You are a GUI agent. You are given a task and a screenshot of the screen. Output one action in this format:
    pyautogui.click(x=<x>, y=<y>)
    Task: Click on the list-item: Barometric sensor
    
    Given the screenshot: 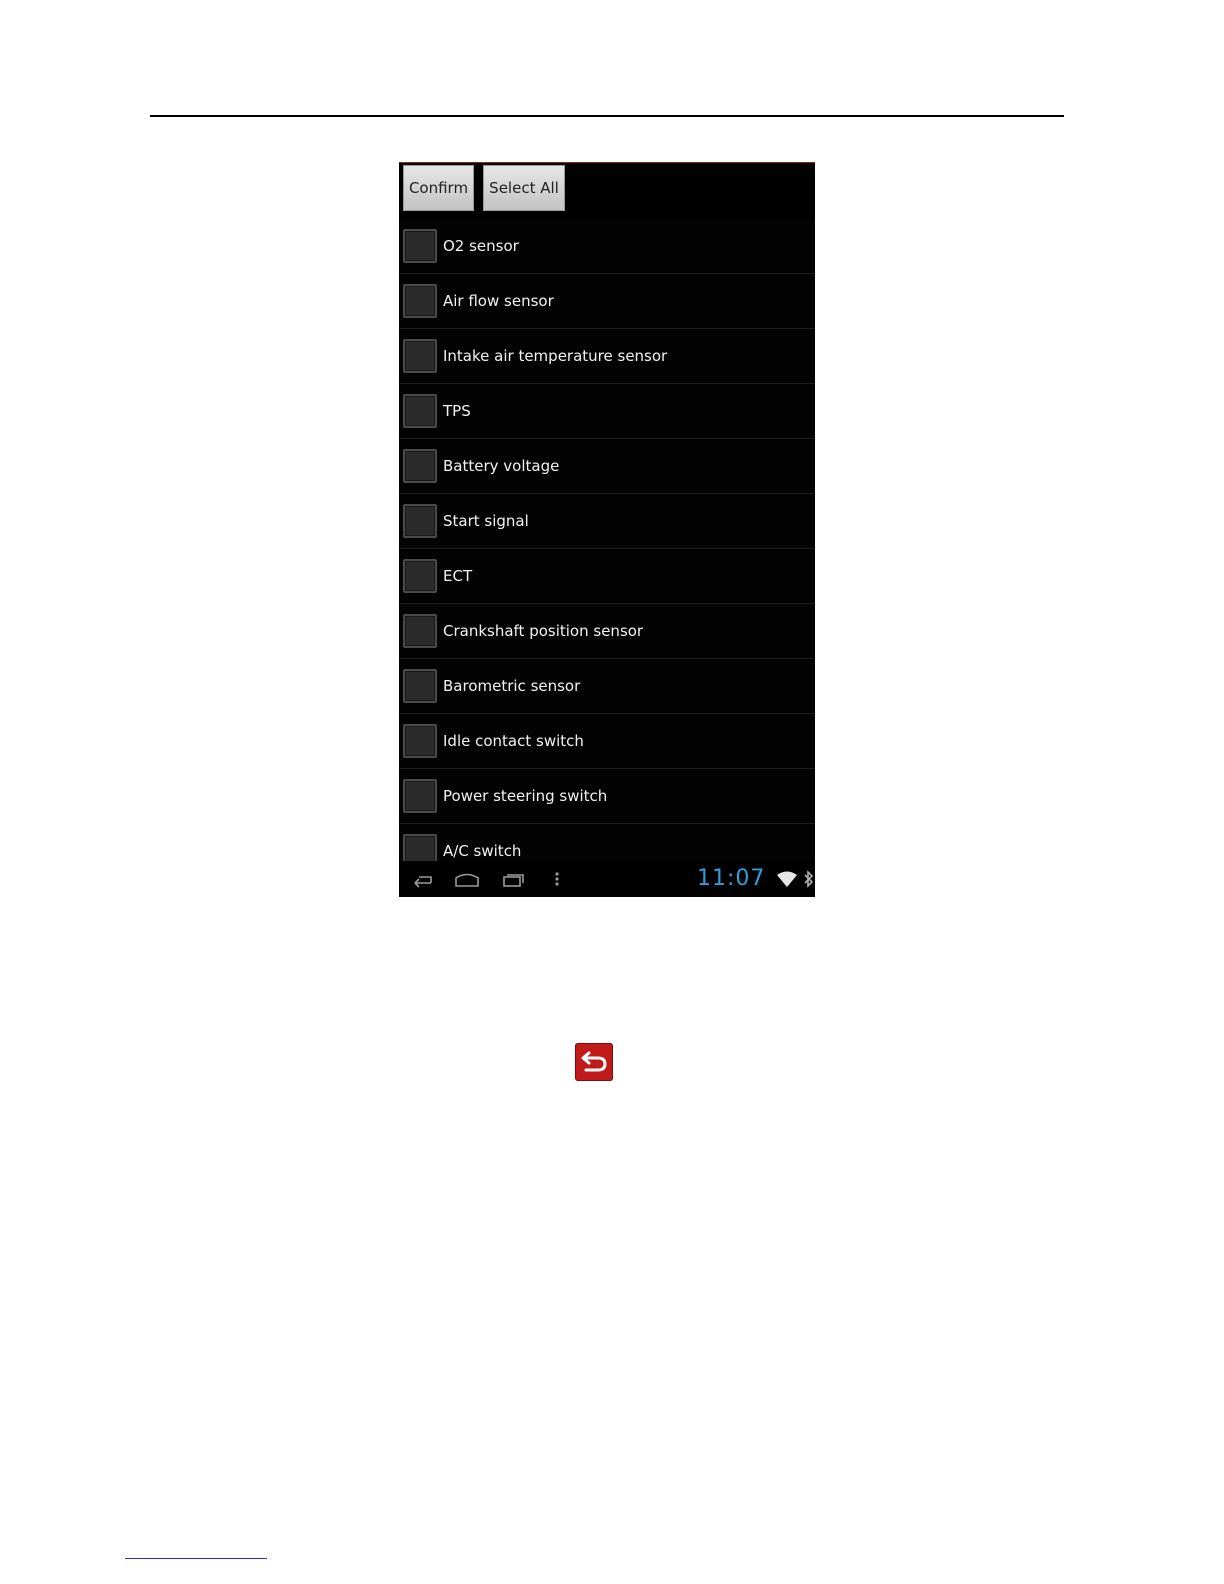 What is the action you would take?
    pyautogui.click(x=607, y=686)
    